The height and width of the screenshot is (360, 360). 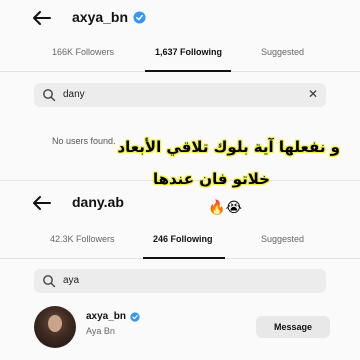 I want to click on caption-line-2: خلاتو فان عندها, so click(x=211, y=179).